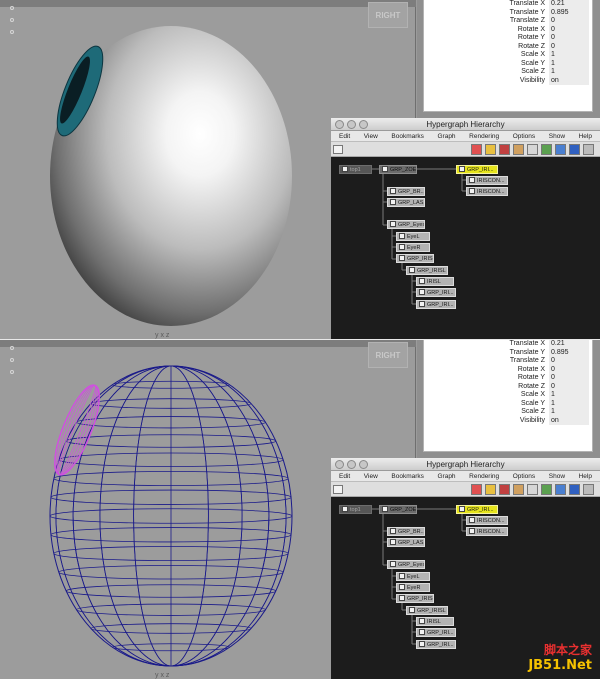 This screenshot has height=679, width=600. Describe the element at coordinates (484, 136) in the screenshot. I see `menu-rendering: Rendering` at that location.